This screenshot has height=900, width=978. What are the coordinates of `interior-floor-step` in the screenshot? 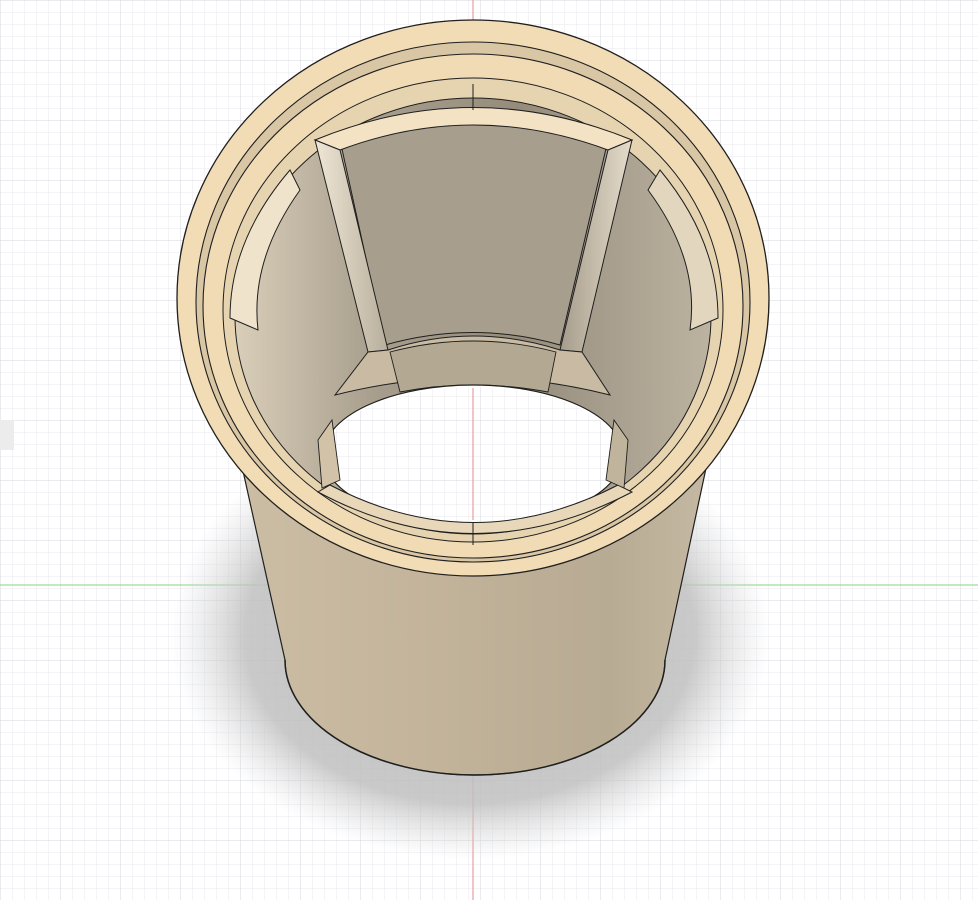 It's located at (473, 366).